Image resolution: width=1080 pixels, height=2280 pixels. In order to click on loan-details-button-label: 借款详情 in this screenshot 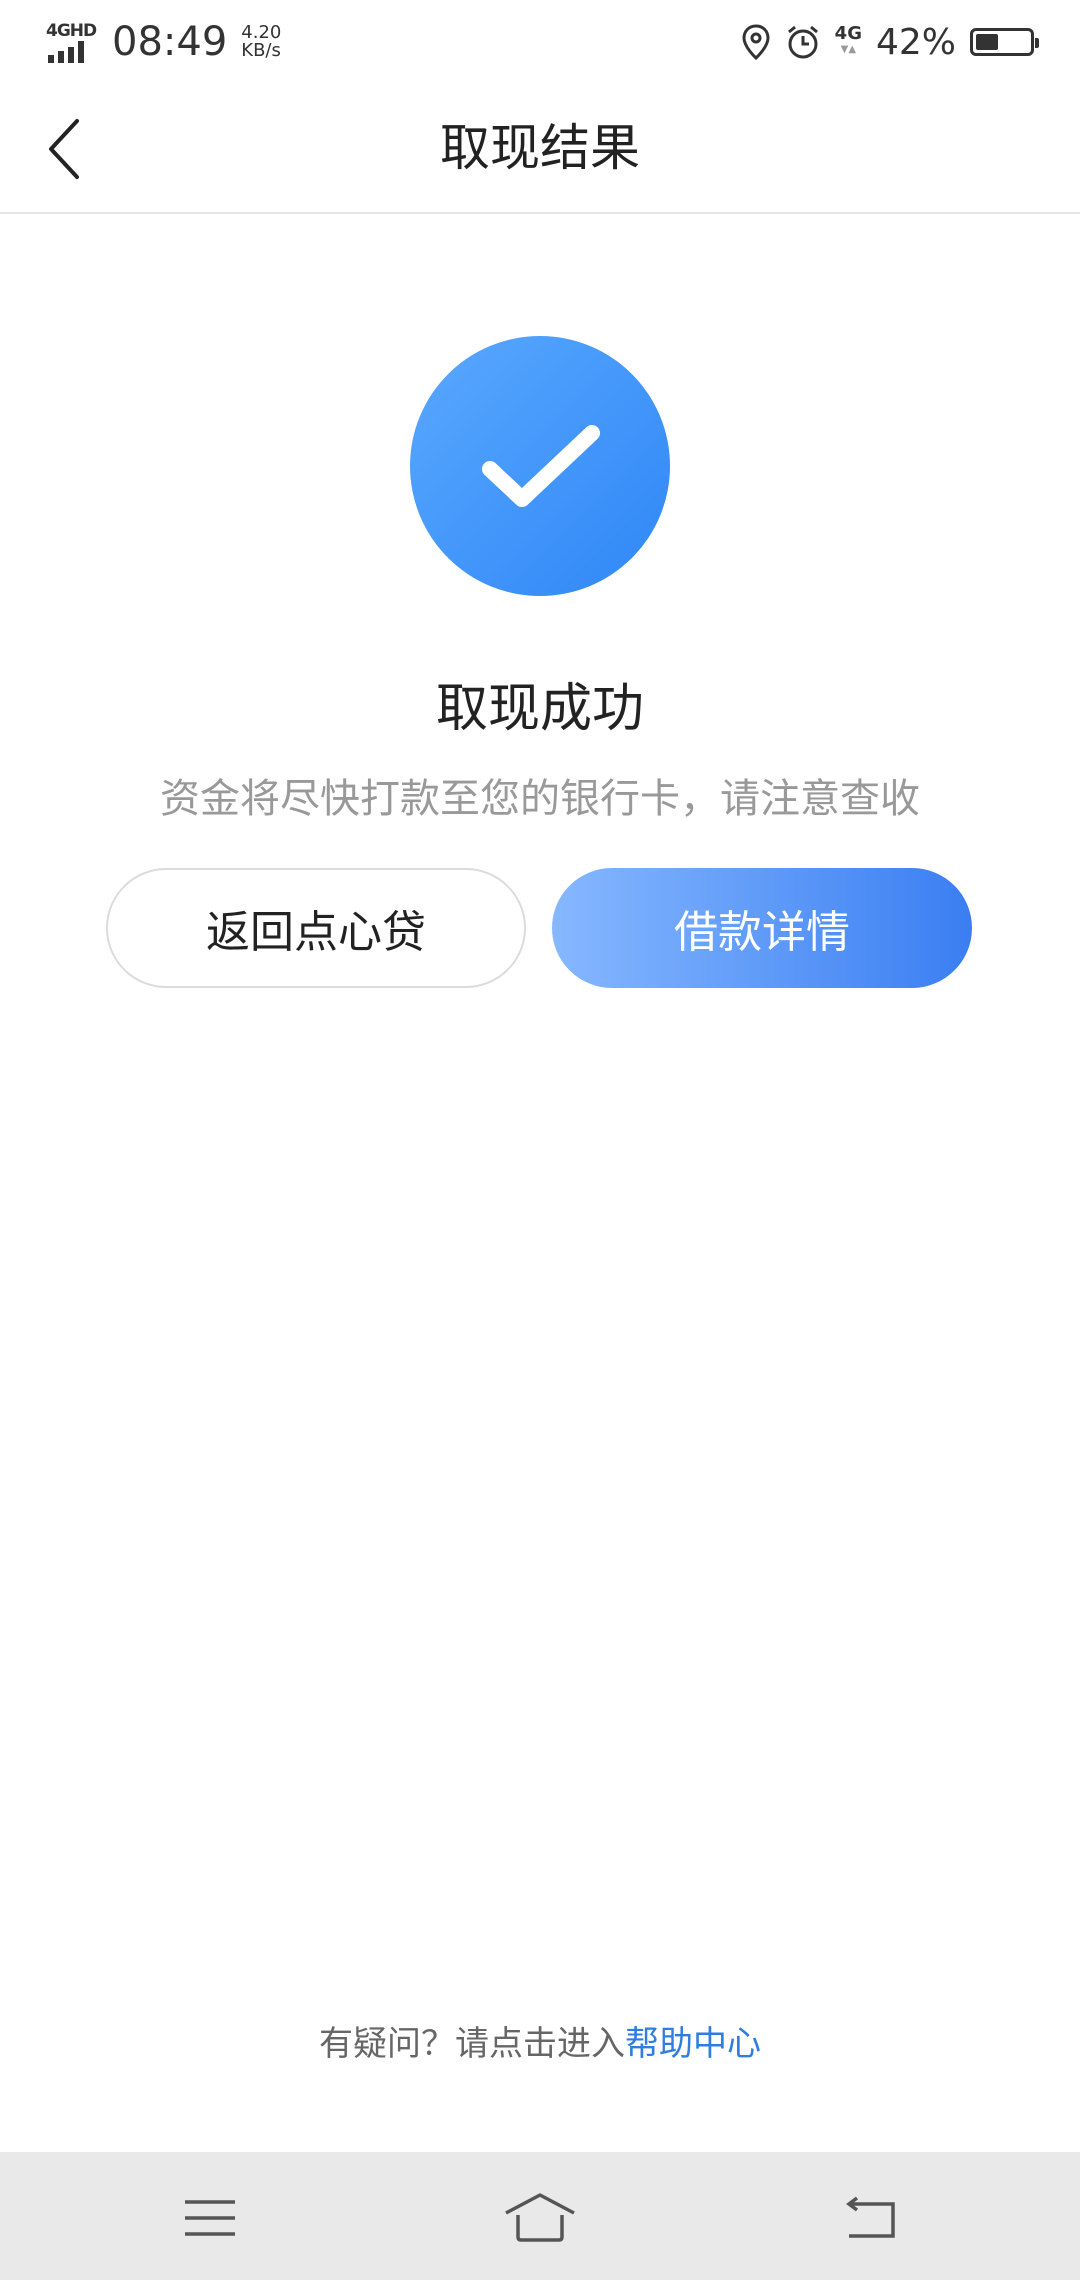, I will do `click(762, 932)`.